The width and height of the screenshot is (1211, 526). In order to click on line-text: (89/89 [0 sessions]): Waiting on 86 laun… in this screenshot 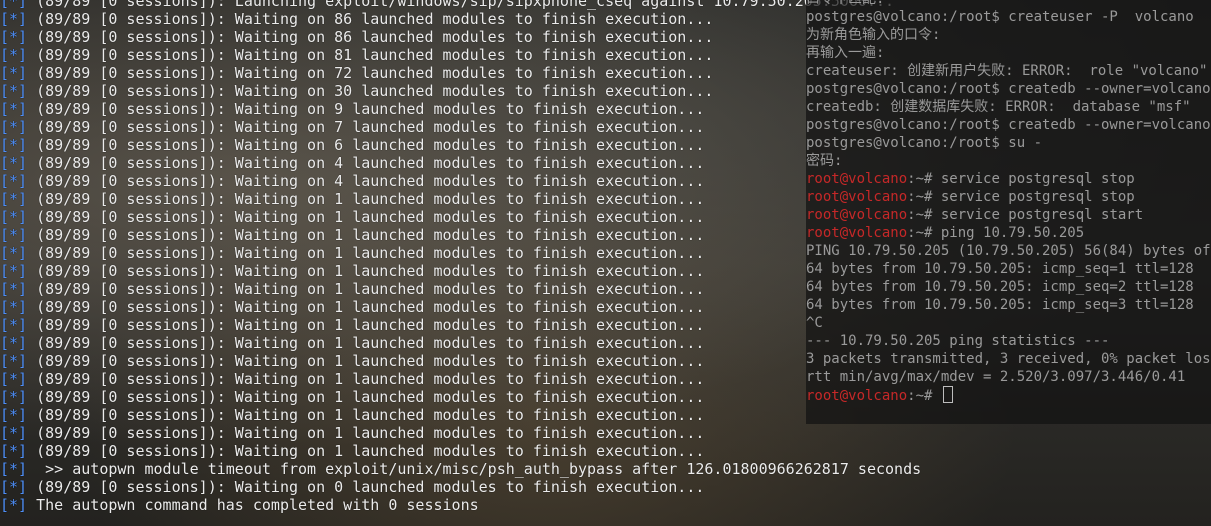, I will do `click(370, 19)`.